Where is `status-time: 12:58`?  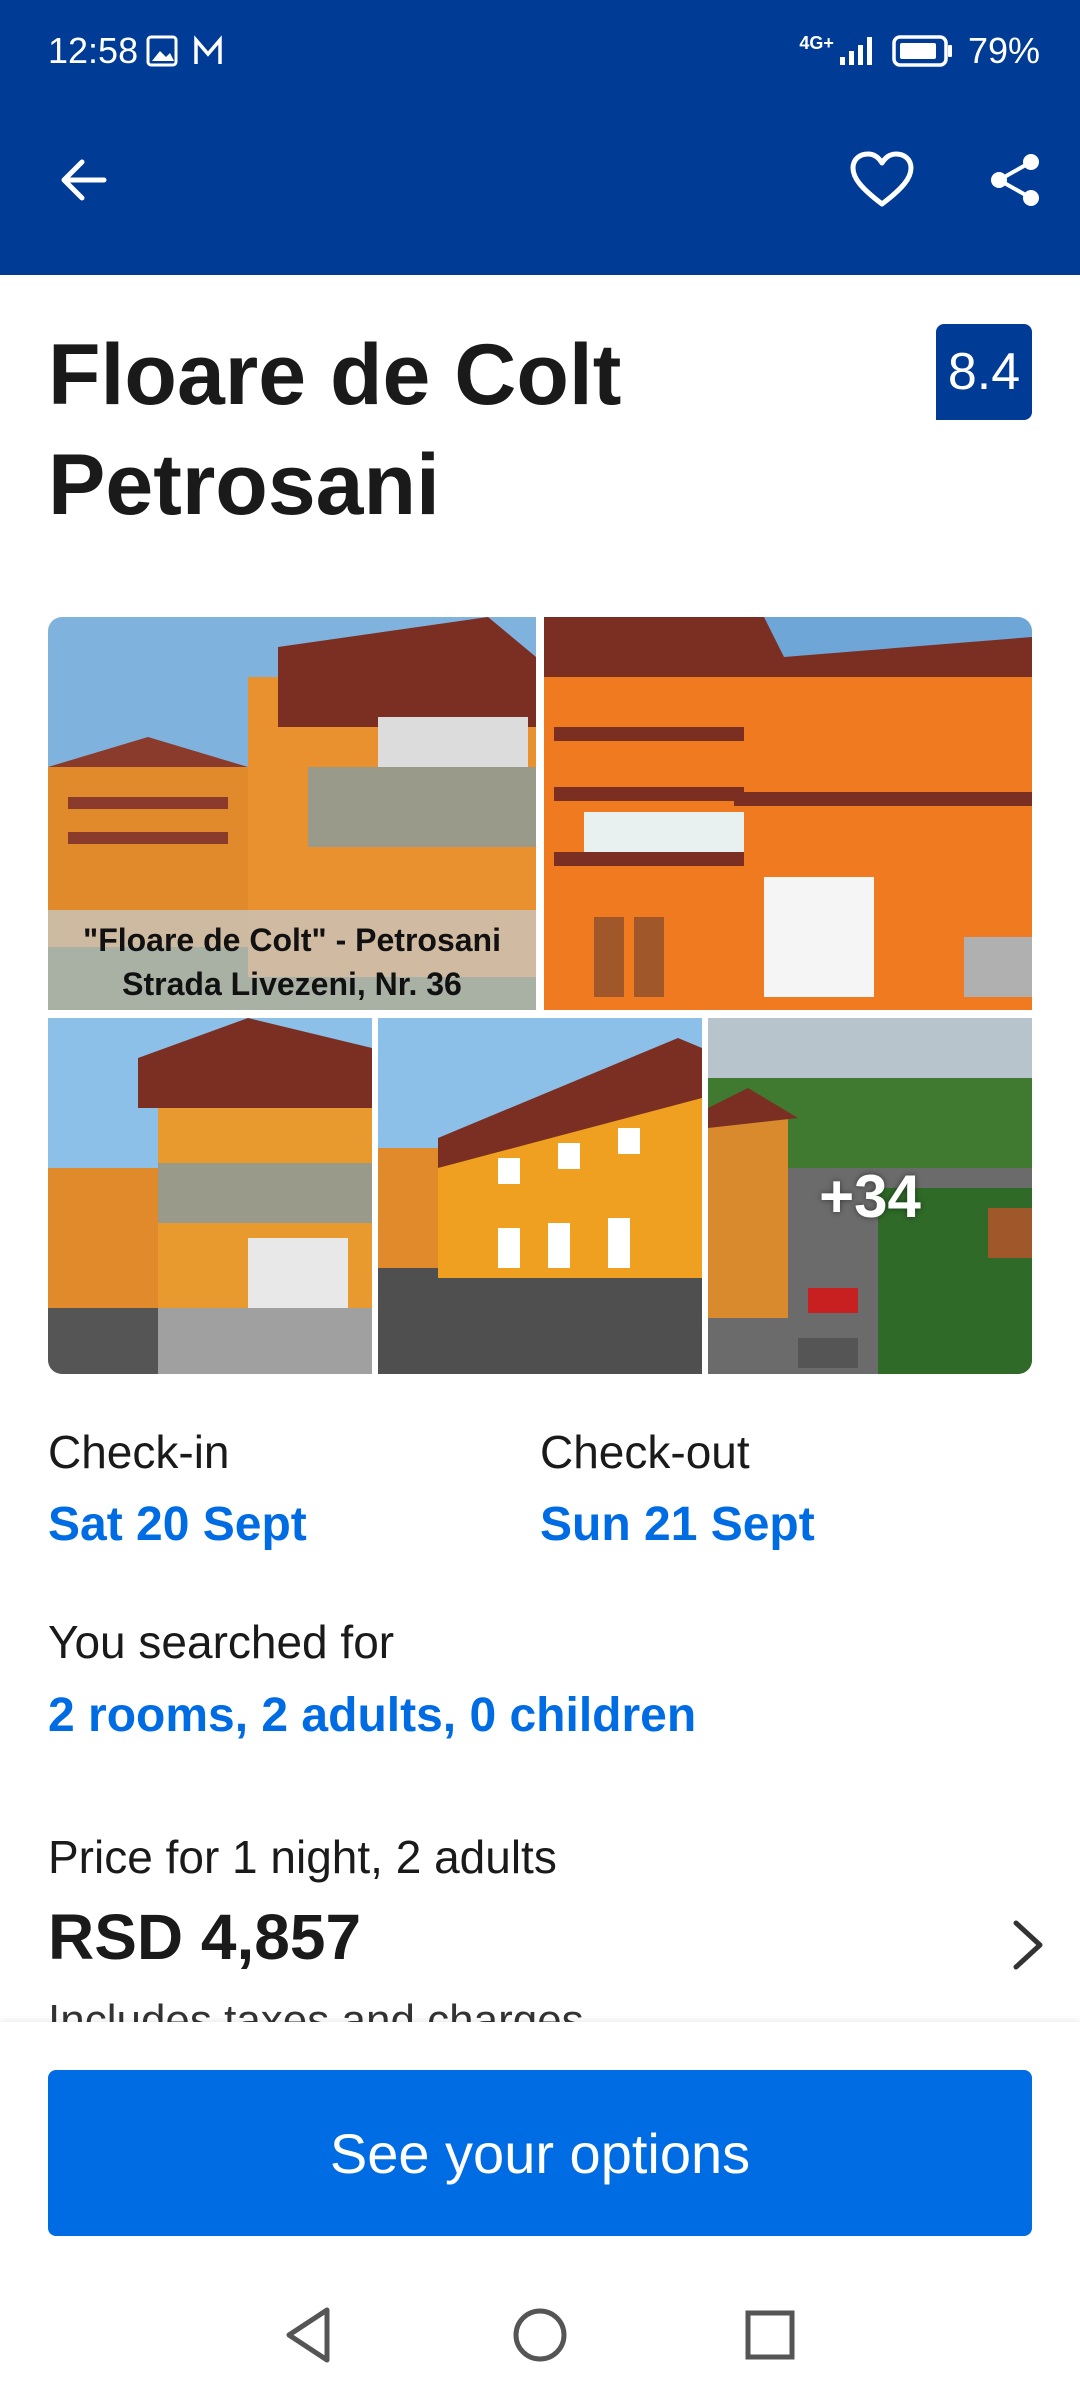
status-time: 12:58 is located at coordinates (93, 50).